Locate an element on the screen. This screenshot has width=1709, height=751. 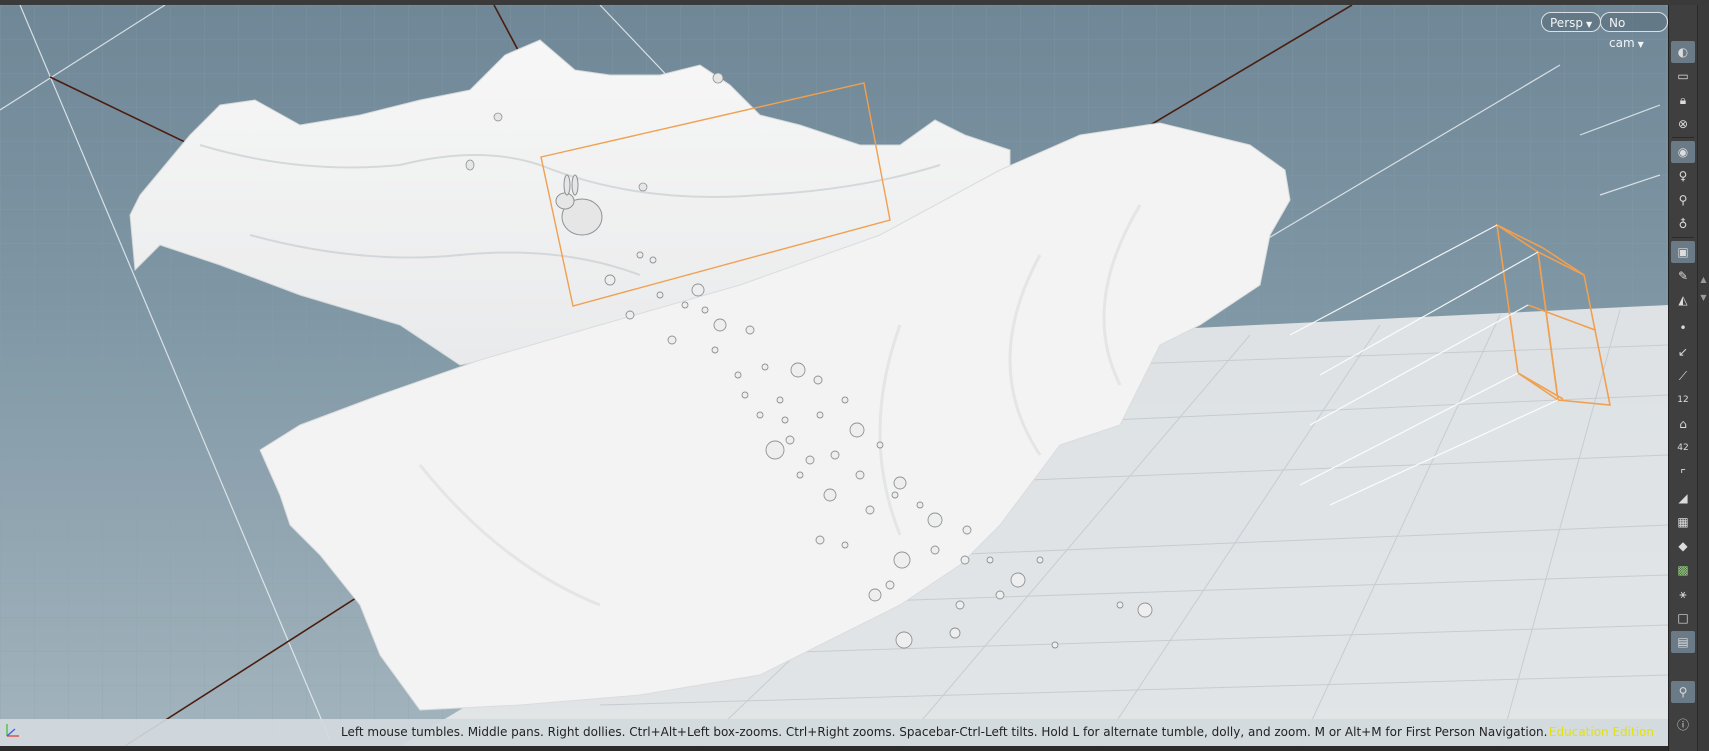
number-42-label: 42 is located at coordinates (1683, 448).